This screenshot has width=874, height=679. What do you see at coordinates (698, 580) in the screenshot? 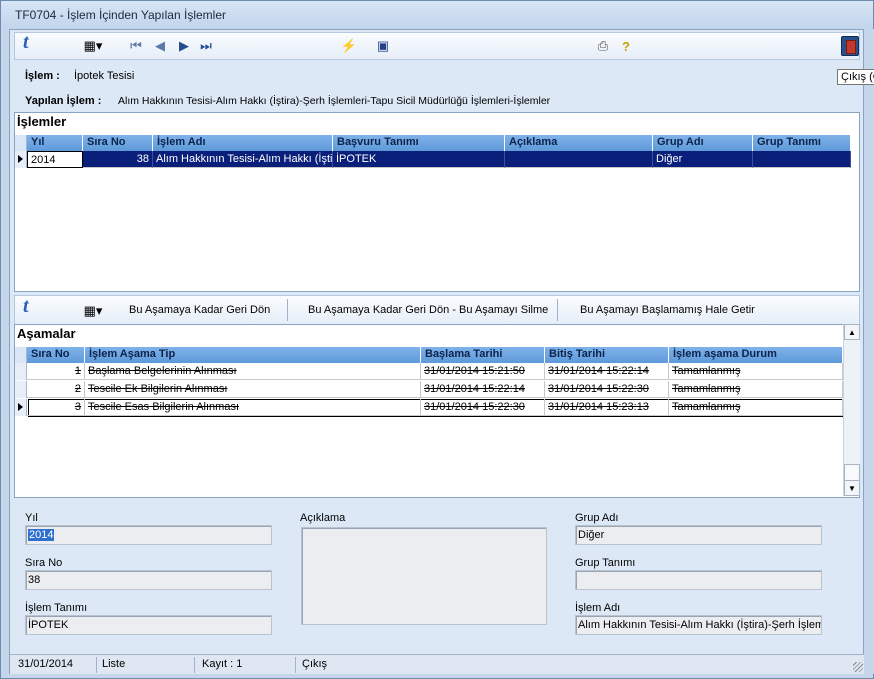
I see `grup-tanimi-field` at bounding box center [698, 580].